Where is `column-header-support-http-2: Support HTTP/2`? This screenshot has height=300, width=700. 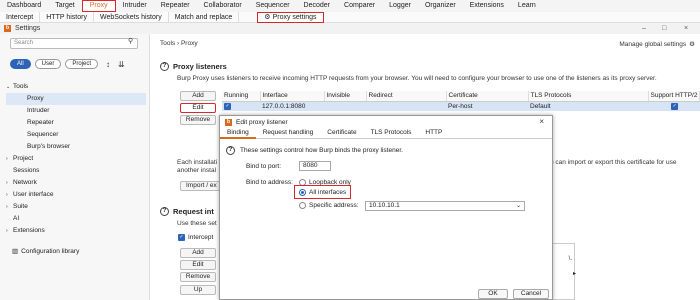 column-header-support-http-2: Support HTTP/2 is located at coordinates (674, 96).